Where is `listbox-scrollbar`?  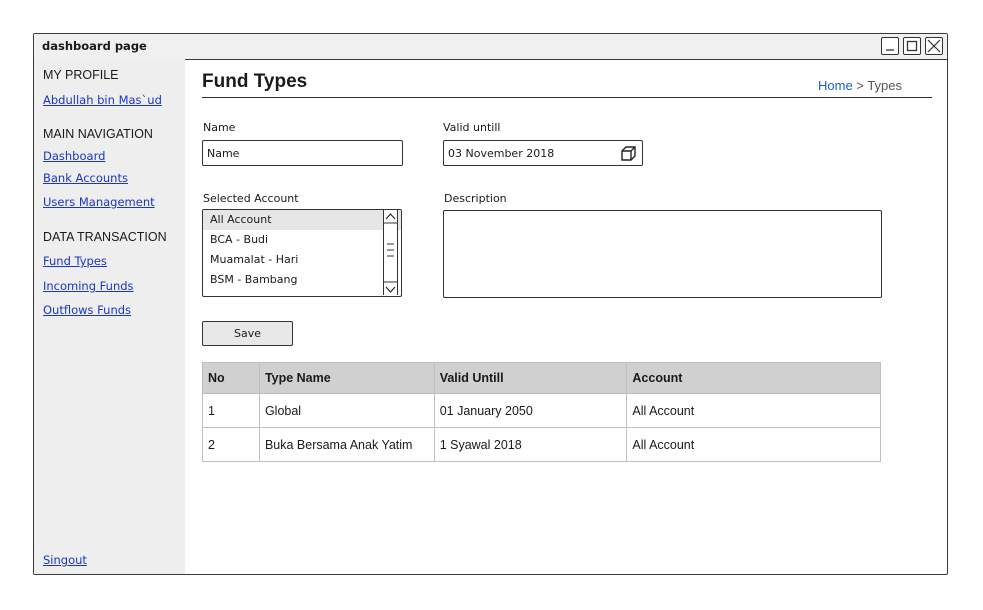 listbox-scrollbar is located at coordinates (390, 252).